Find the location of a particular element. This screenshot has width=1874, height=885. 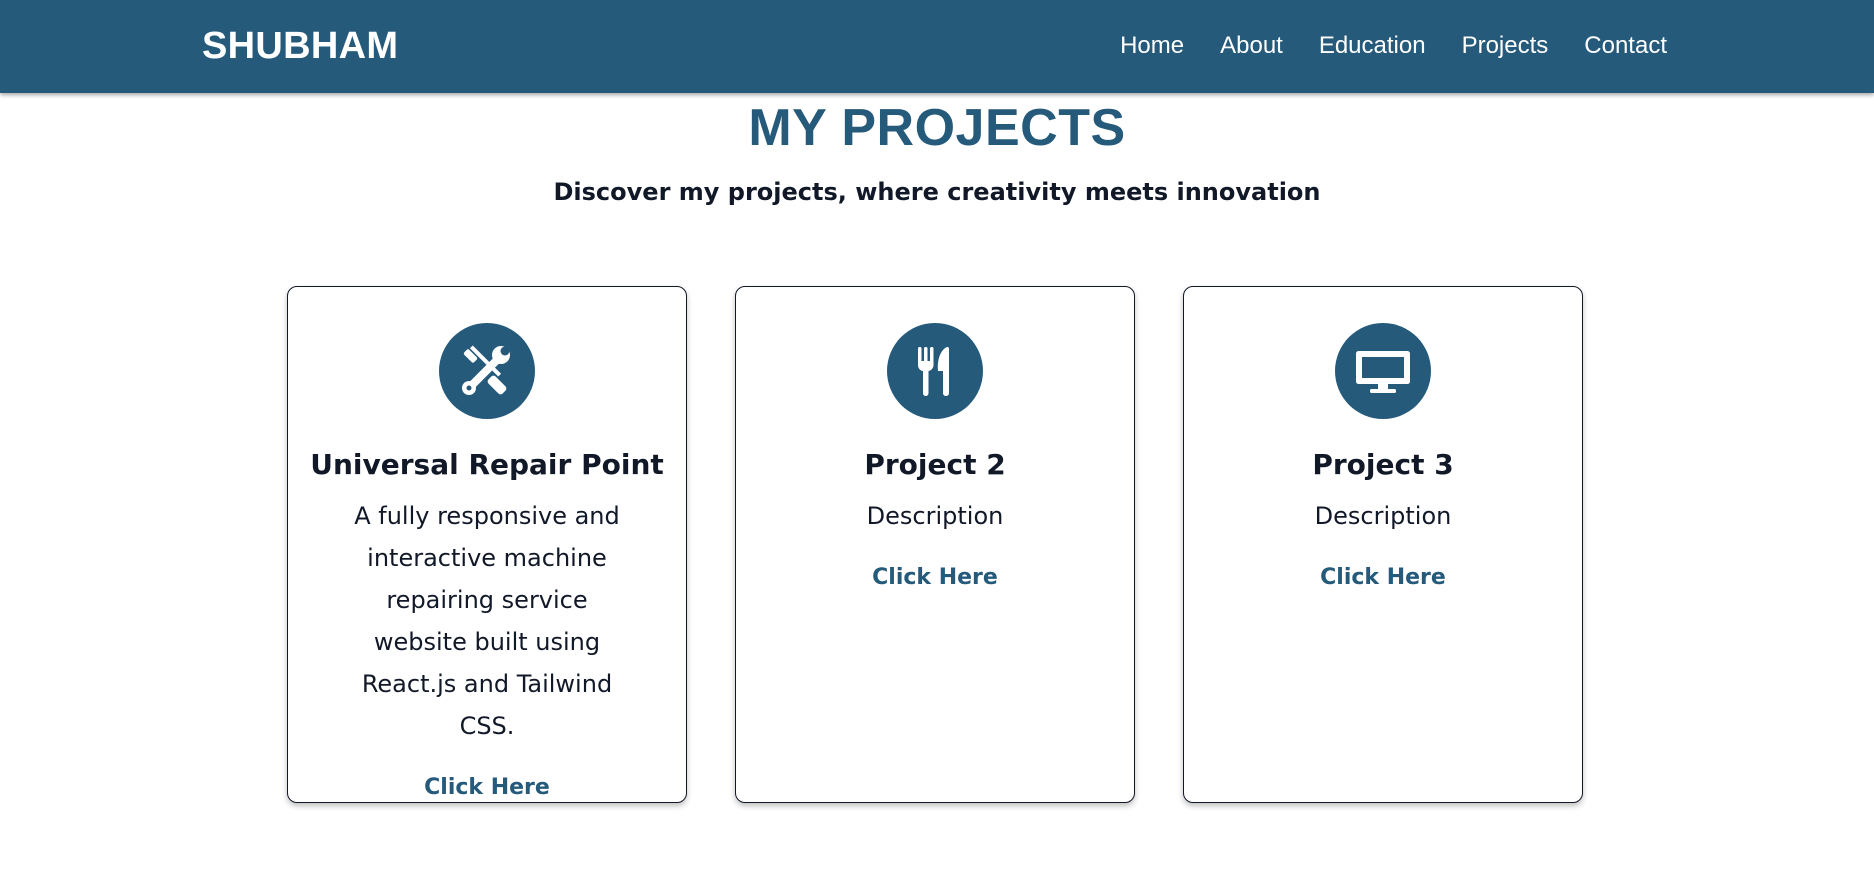

nav-link-contact: Contact is located at coordinates (1625, 46).